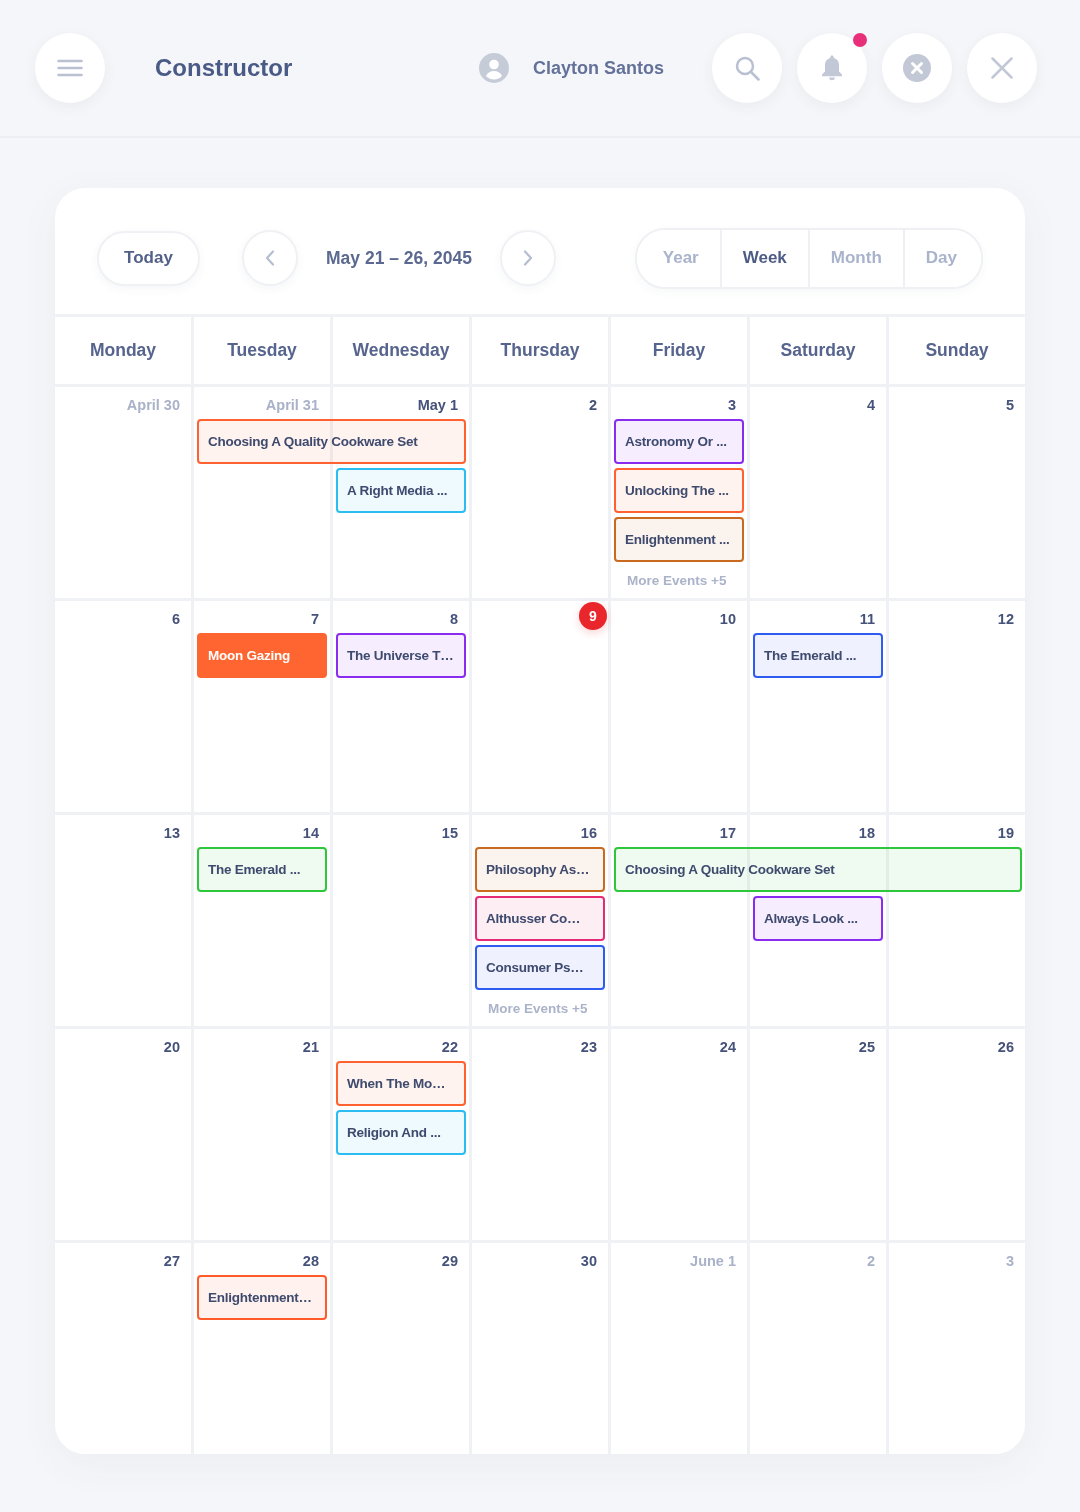  I want to click on day-number: 18, so click(866, 833).